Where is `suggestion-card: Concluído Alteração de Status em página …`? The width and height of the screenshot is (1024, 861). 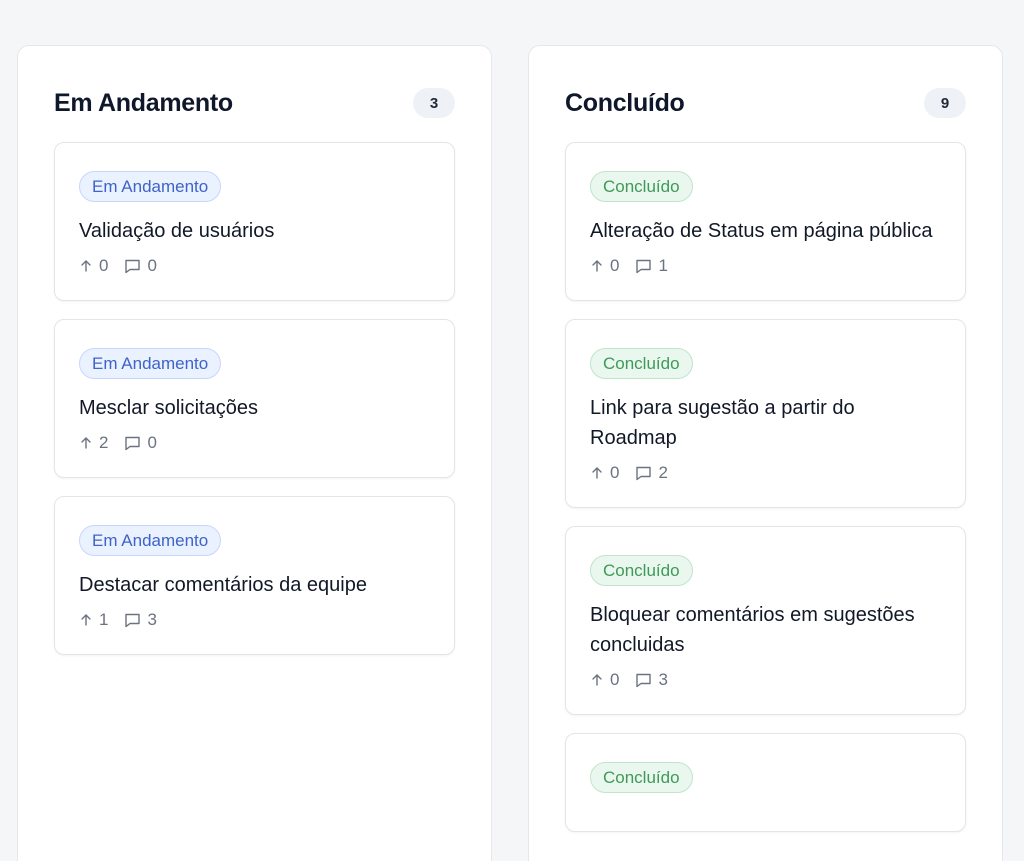
suggestion-card: Concluído Alteração de Status em página … is located at coordinates (765, 221).